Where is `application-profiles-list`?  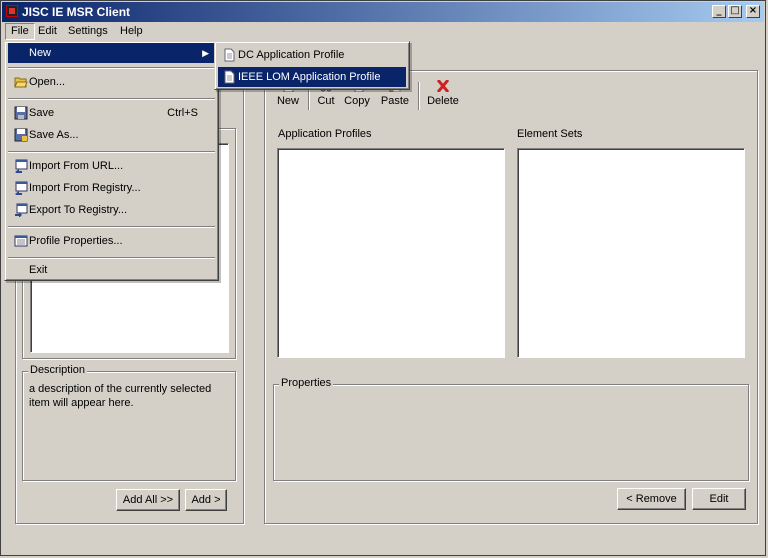 application-profiles-list is located at coordinates (391, 253).